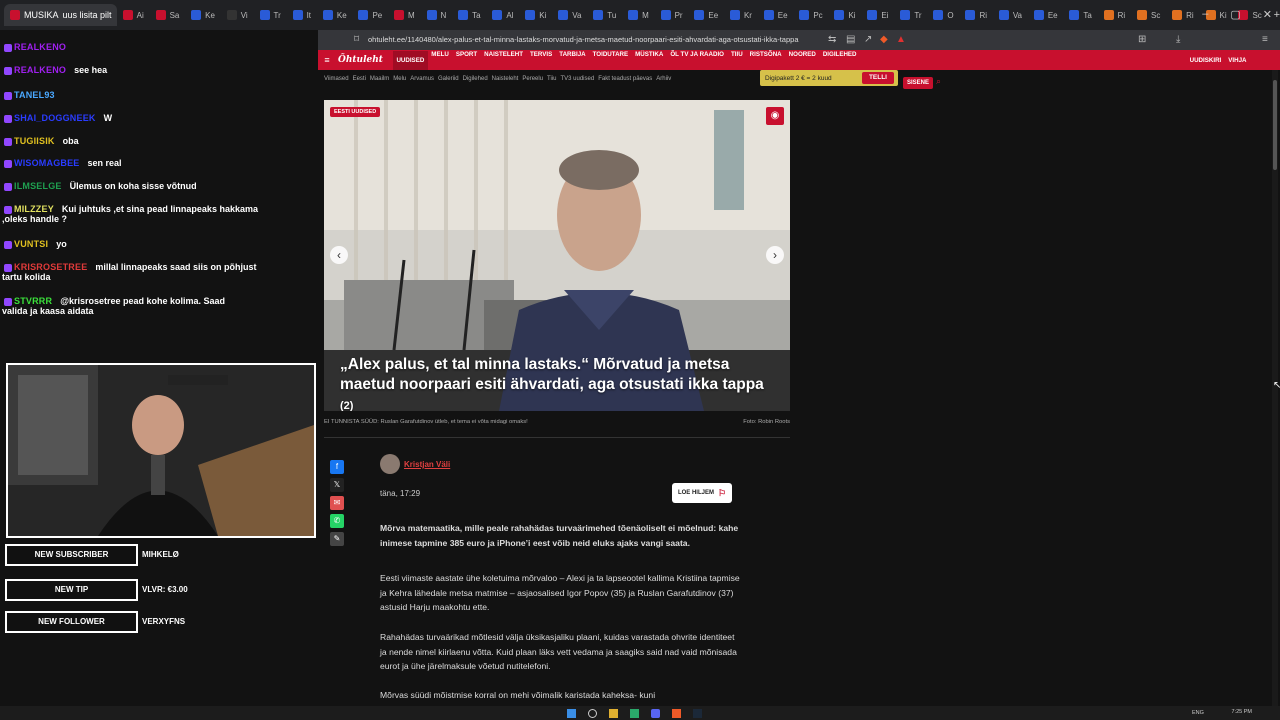  Describe the element at coordinates (502, 15) in the screenshot. I see `browser-tab: Al` at that location.